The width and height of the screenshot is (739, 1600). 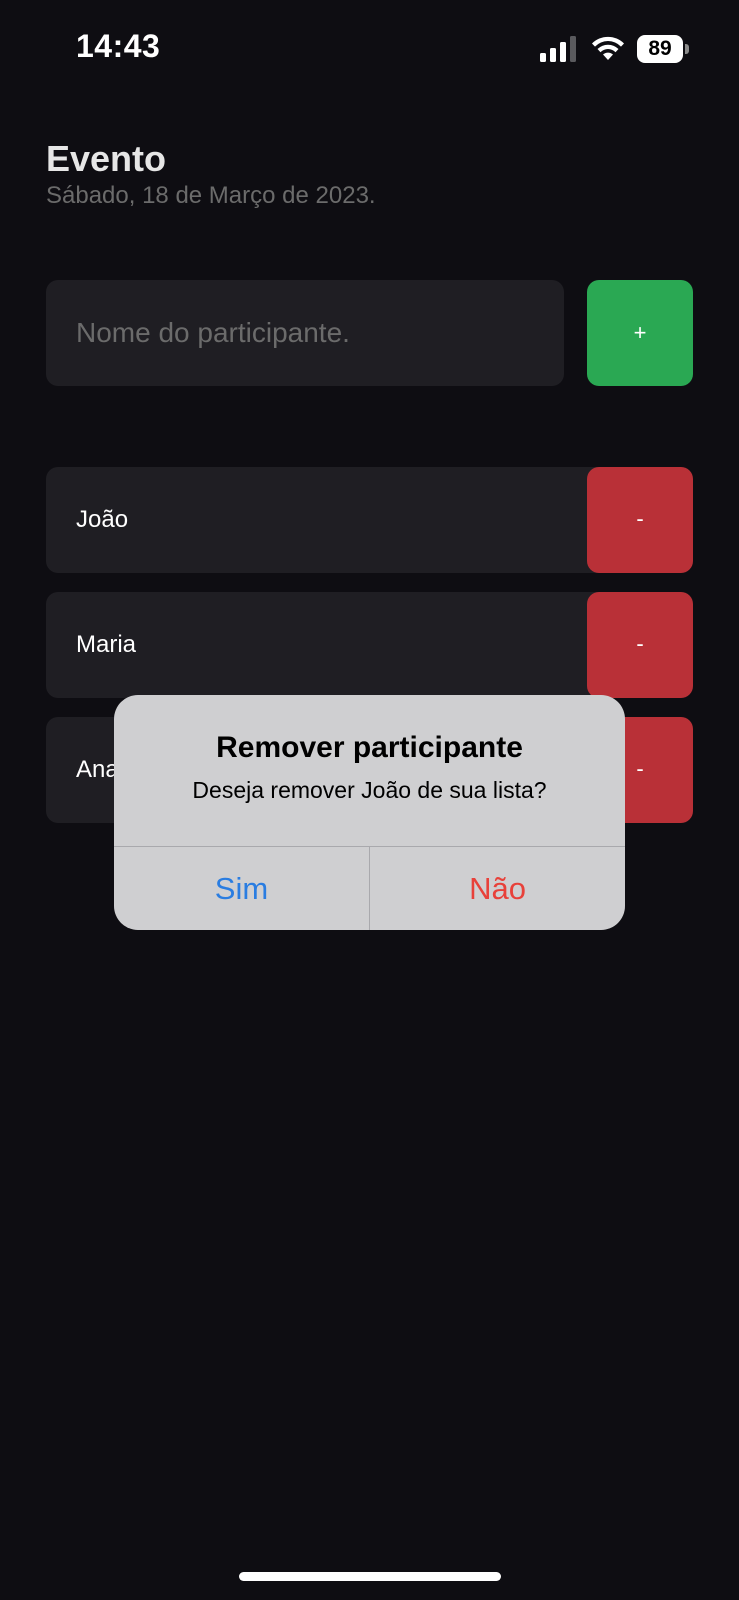 What do you see at coordinates (369, 747) in the screenshot?
I see `alert-title: Remover participante` at bounding box center [369, 747].